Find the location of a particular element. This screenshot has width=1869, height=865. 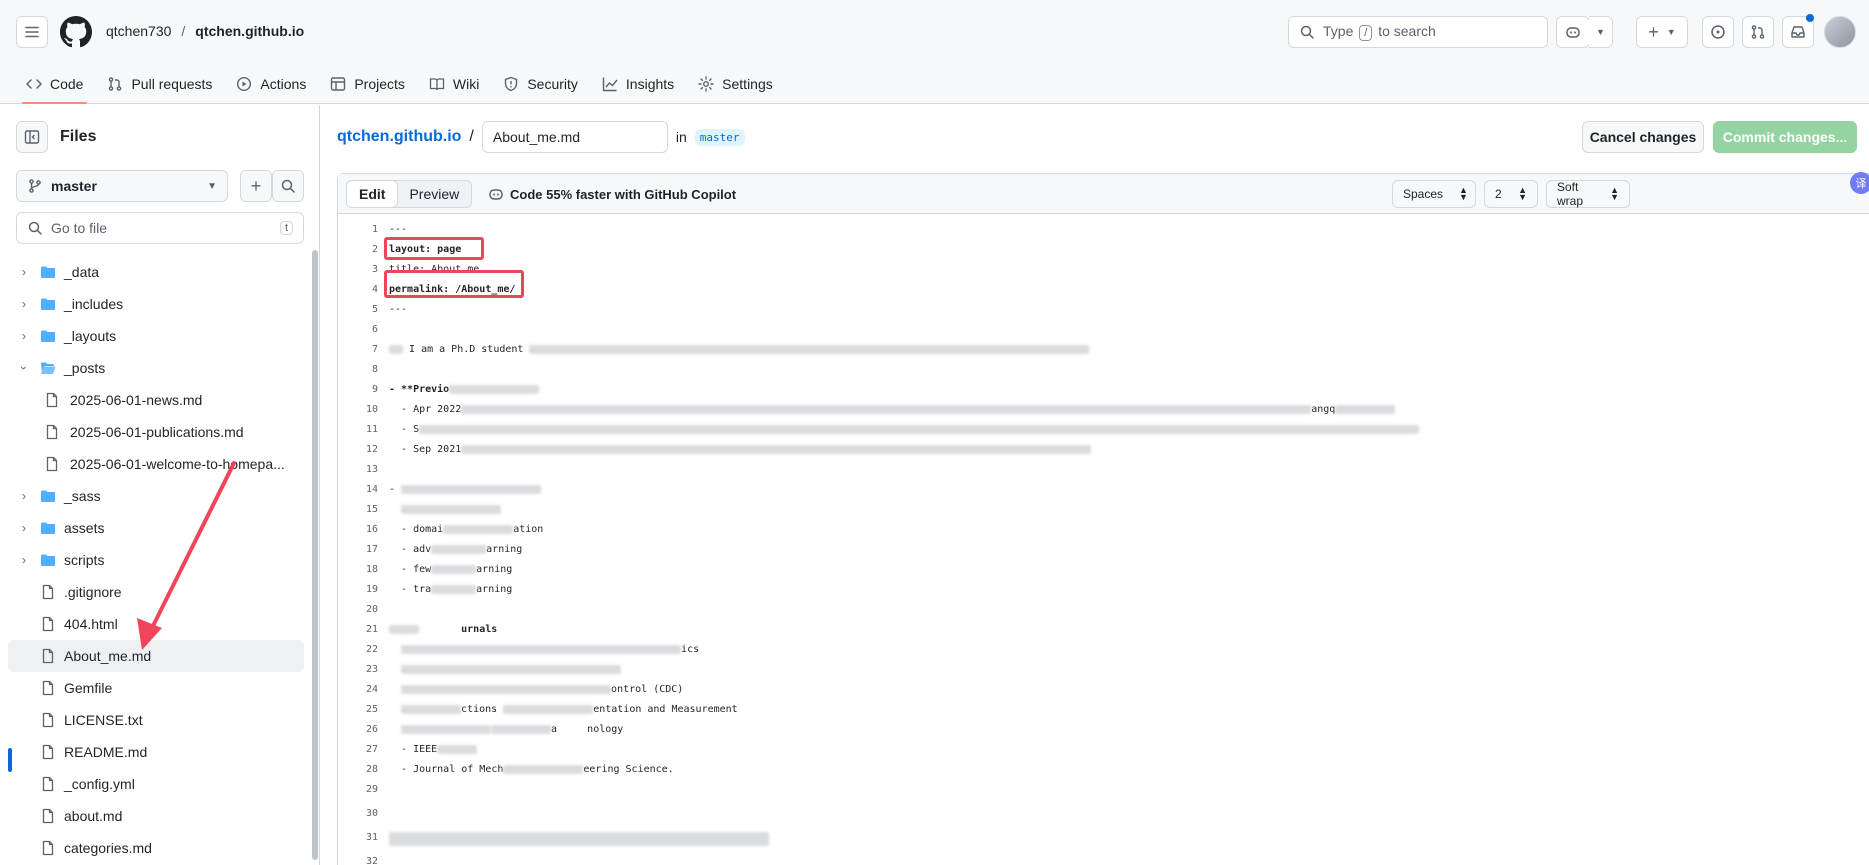

tree-folder-assets: › assets is located at coordinates (156, 528).